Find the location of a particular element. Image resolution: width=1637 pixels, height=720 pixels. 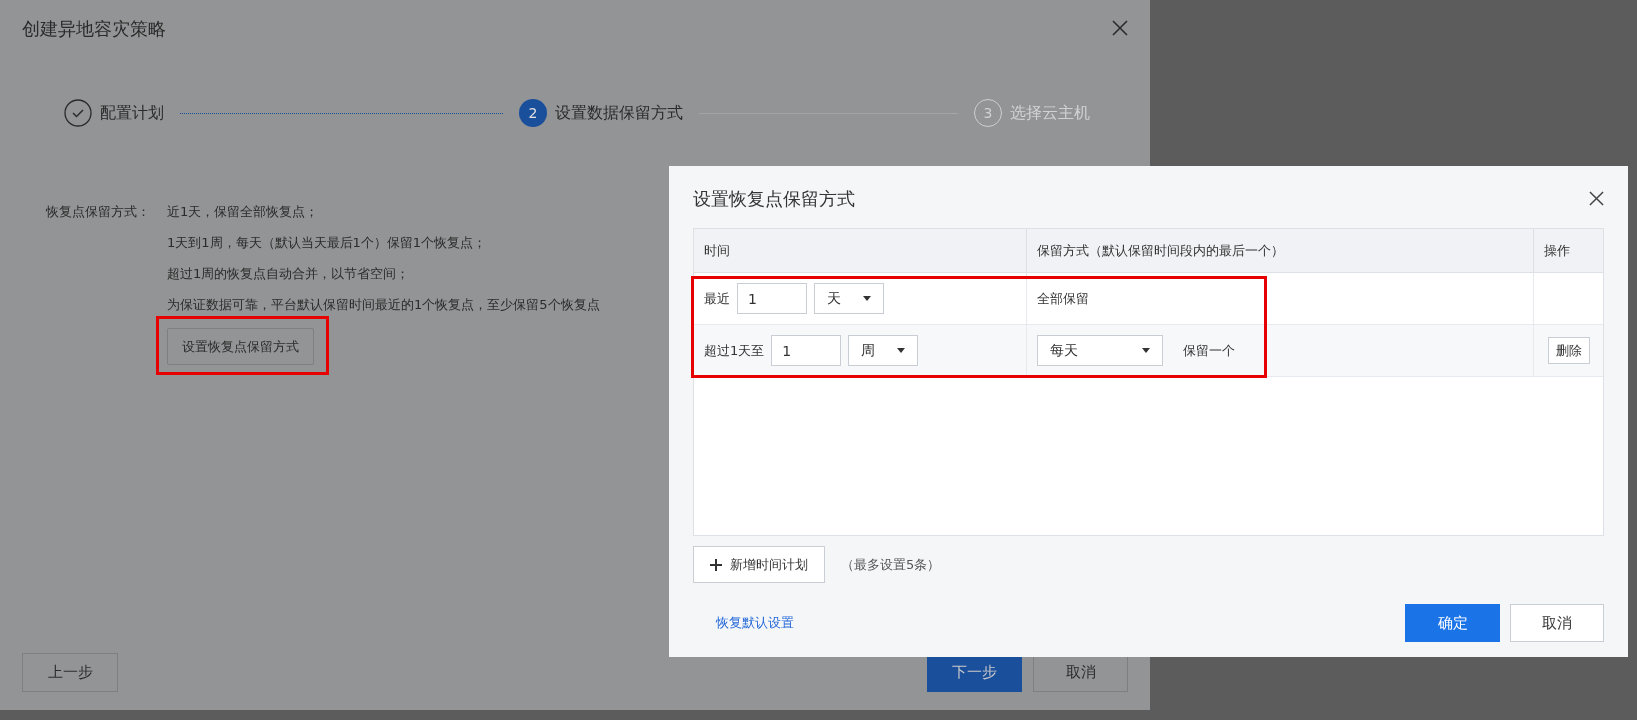

step-label: 选择云主机 is located at coordinates (1050, 113).